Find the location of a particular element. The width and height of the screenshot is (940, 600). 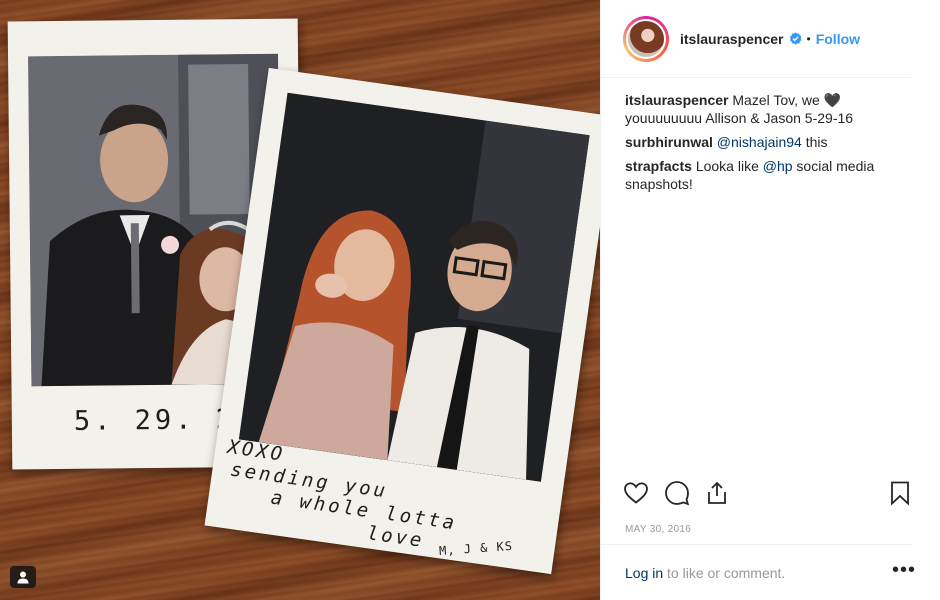

comment: surbhirunwal @nishajain94 this is located at coordinates (761, 142).